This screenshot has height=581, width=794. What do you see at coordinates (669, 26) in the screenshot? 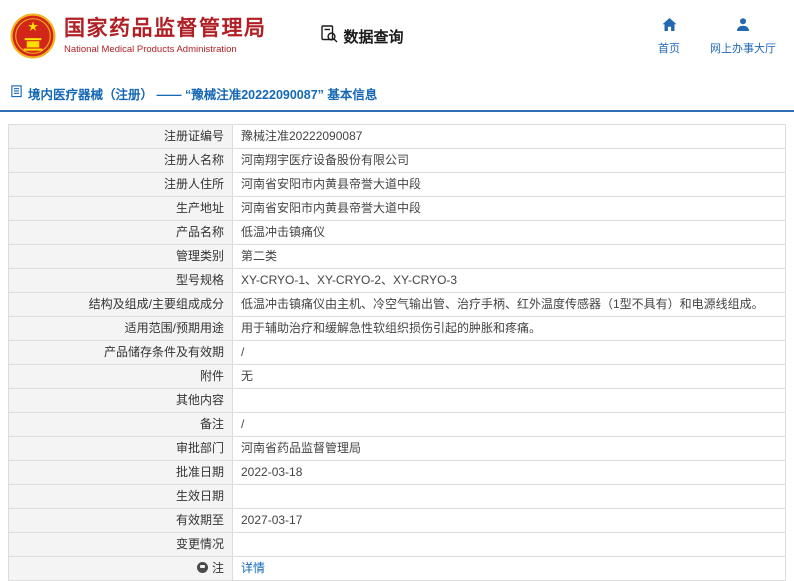
I see `home-icon` at bounding box center [669, 26].